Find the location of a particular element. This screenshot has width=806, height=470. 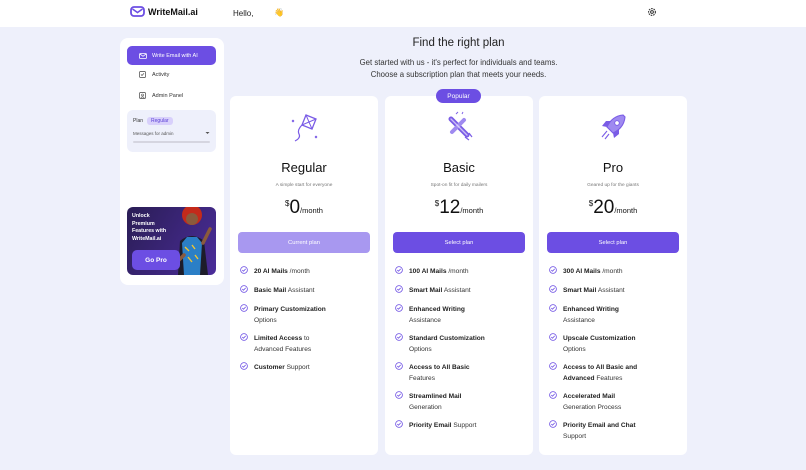

sidebar-item-activity: Activity is located at coordinates (154, 74).